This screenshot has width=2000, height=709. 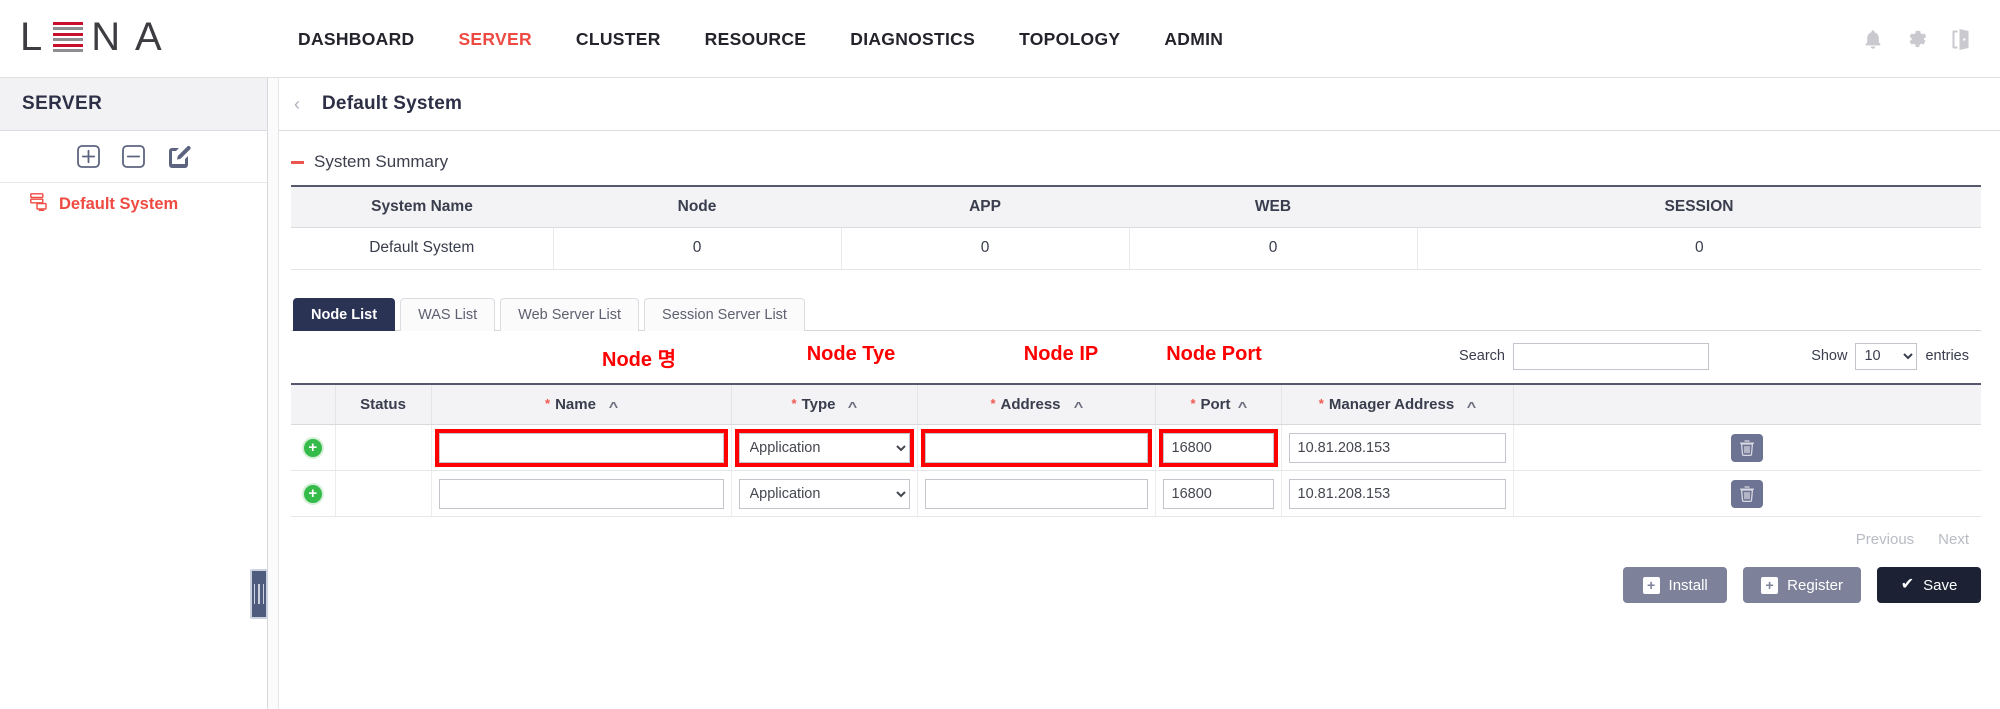 What do you see at coordinates (1193, 39) in the screenshot?
I see `nav-item-admin: ADMIN` at bounding box center [1193, 39].